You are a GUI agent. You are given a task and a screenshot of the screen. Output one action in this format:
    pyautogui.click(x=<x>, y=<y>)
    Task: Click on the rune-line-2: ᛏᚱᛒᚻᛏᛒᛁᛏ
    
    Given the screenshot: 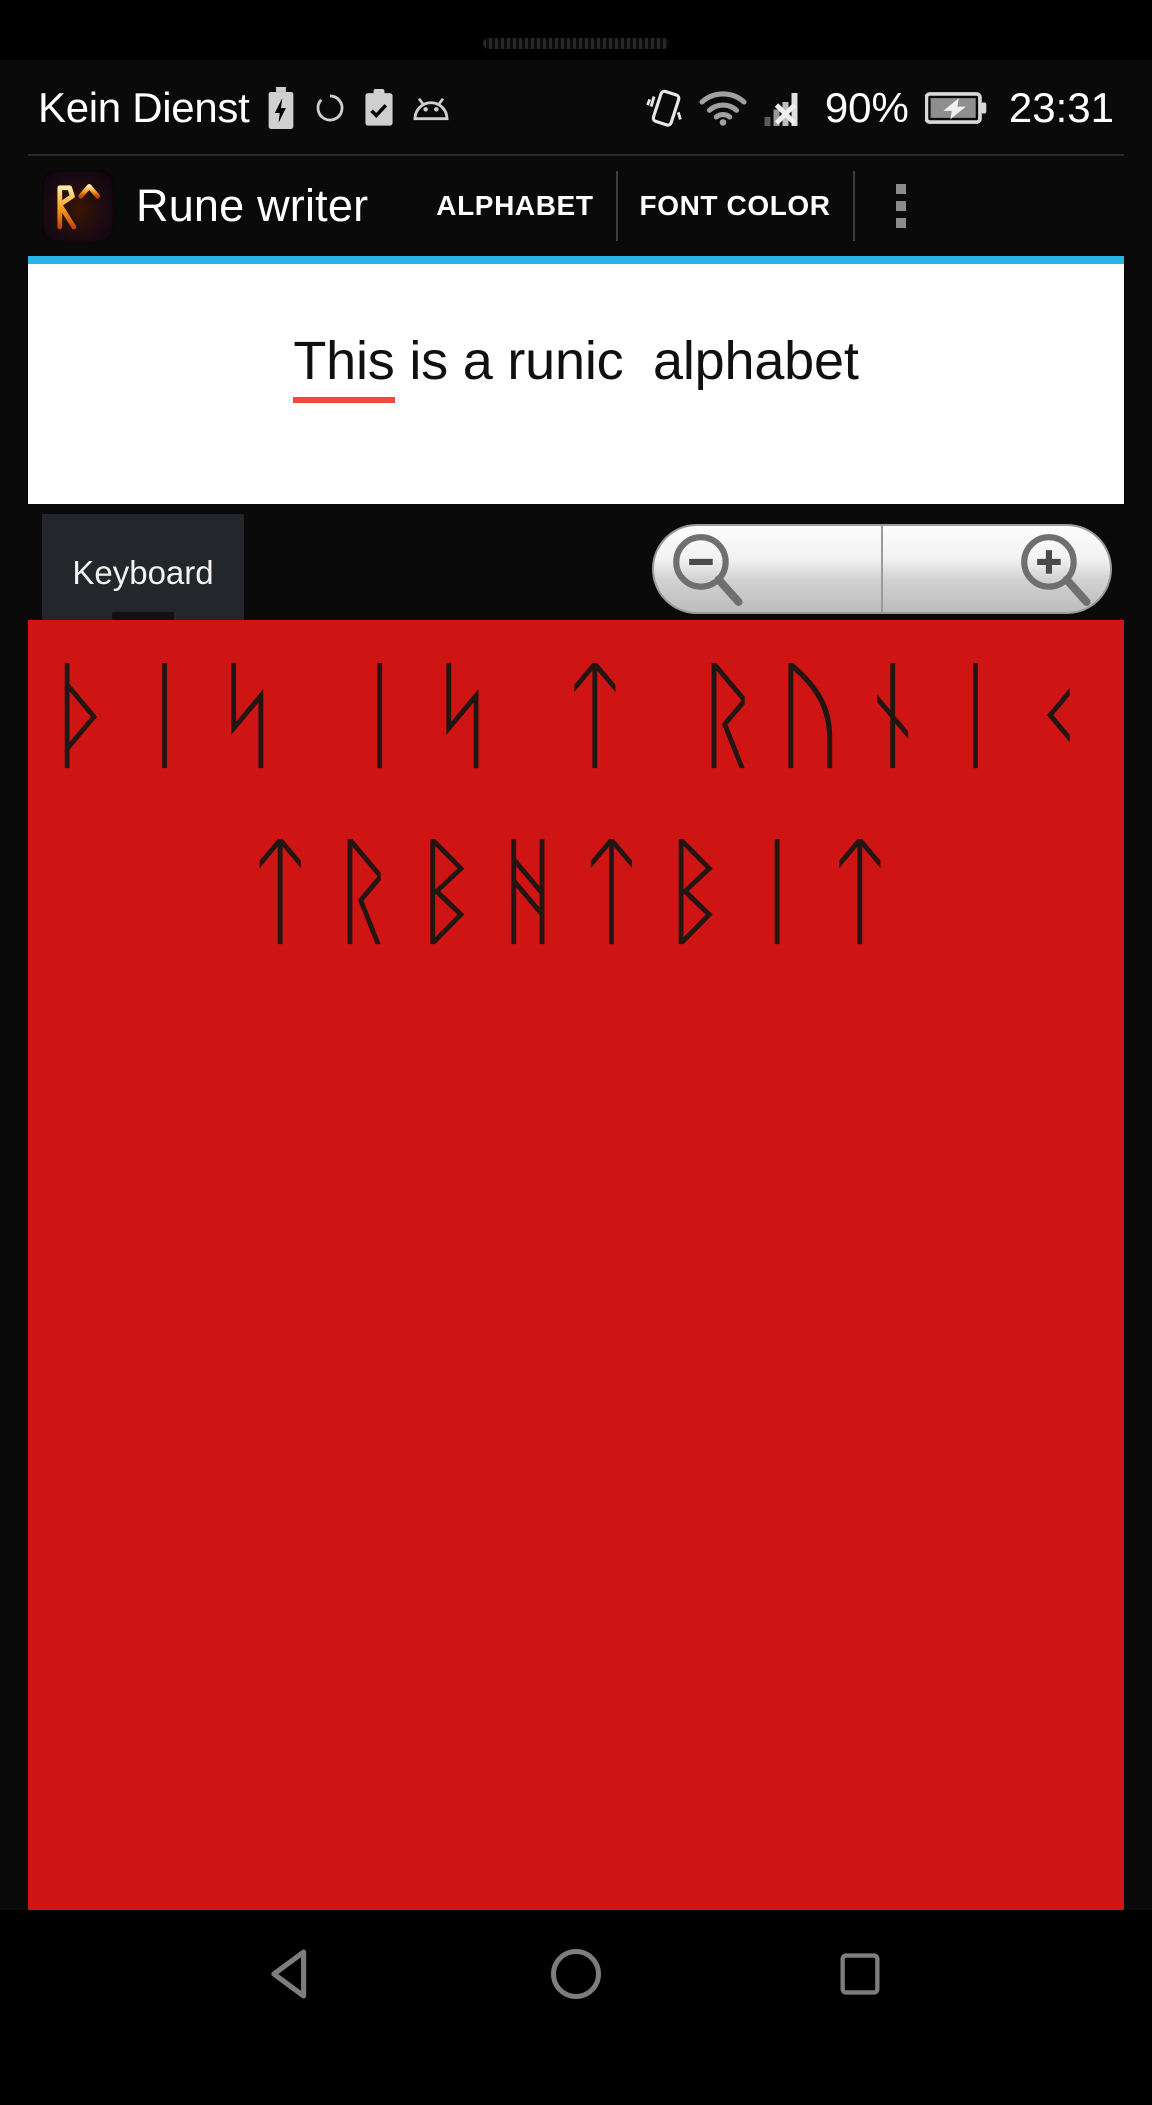 What is the action you would take?
    pyautogui.click(x=576, y=891)
    